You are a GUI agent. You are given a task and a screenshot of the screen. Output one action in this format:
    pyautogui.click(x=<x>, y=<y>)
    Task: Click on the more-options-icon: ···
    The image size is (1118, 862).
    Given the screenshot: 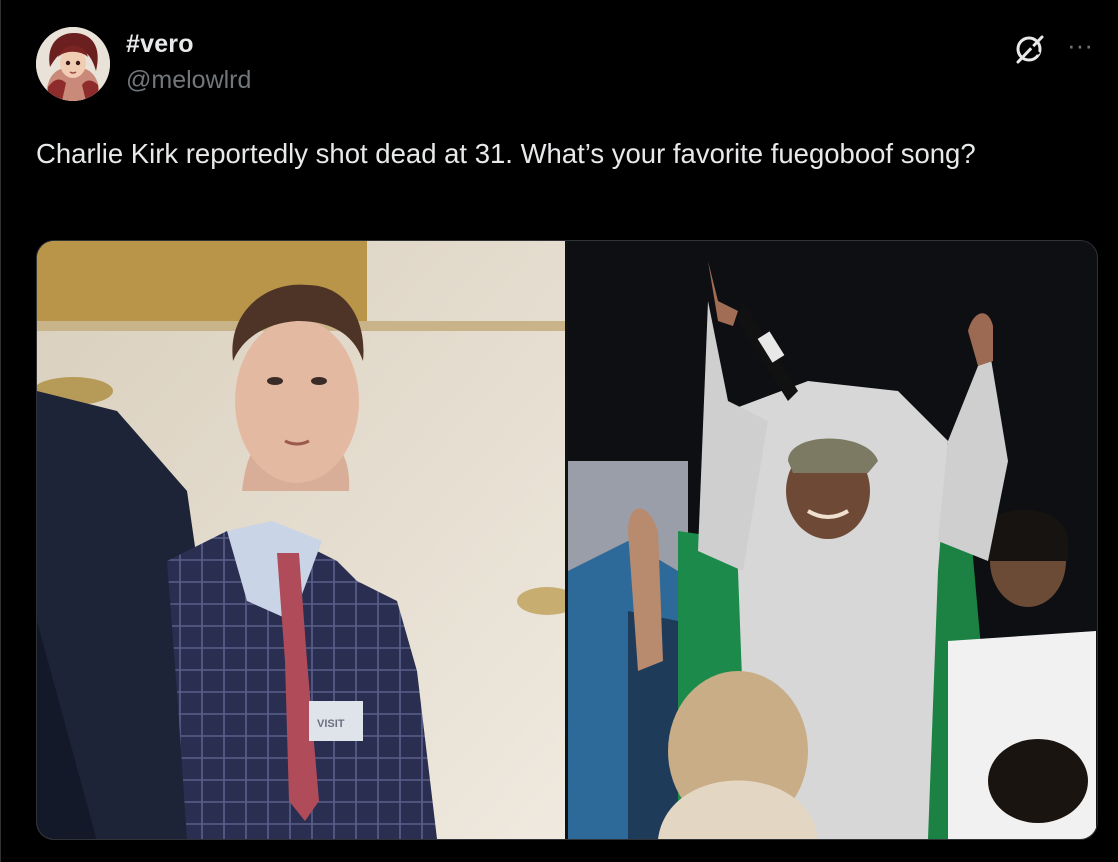 What is the action you would take?
    pyautogui.click(x=1080, y=45)
    